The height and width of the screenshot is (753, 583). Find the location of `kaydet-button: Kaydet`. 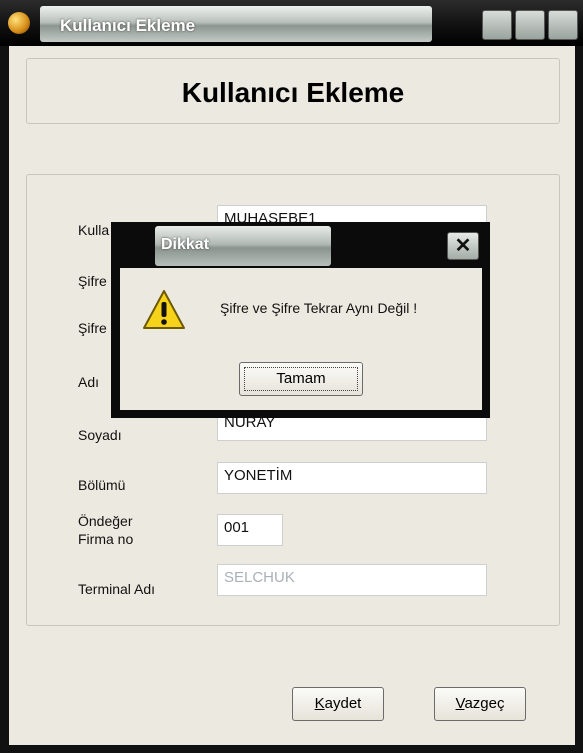

kaydet-button: Kaydet is located at coordinates (338, 704).